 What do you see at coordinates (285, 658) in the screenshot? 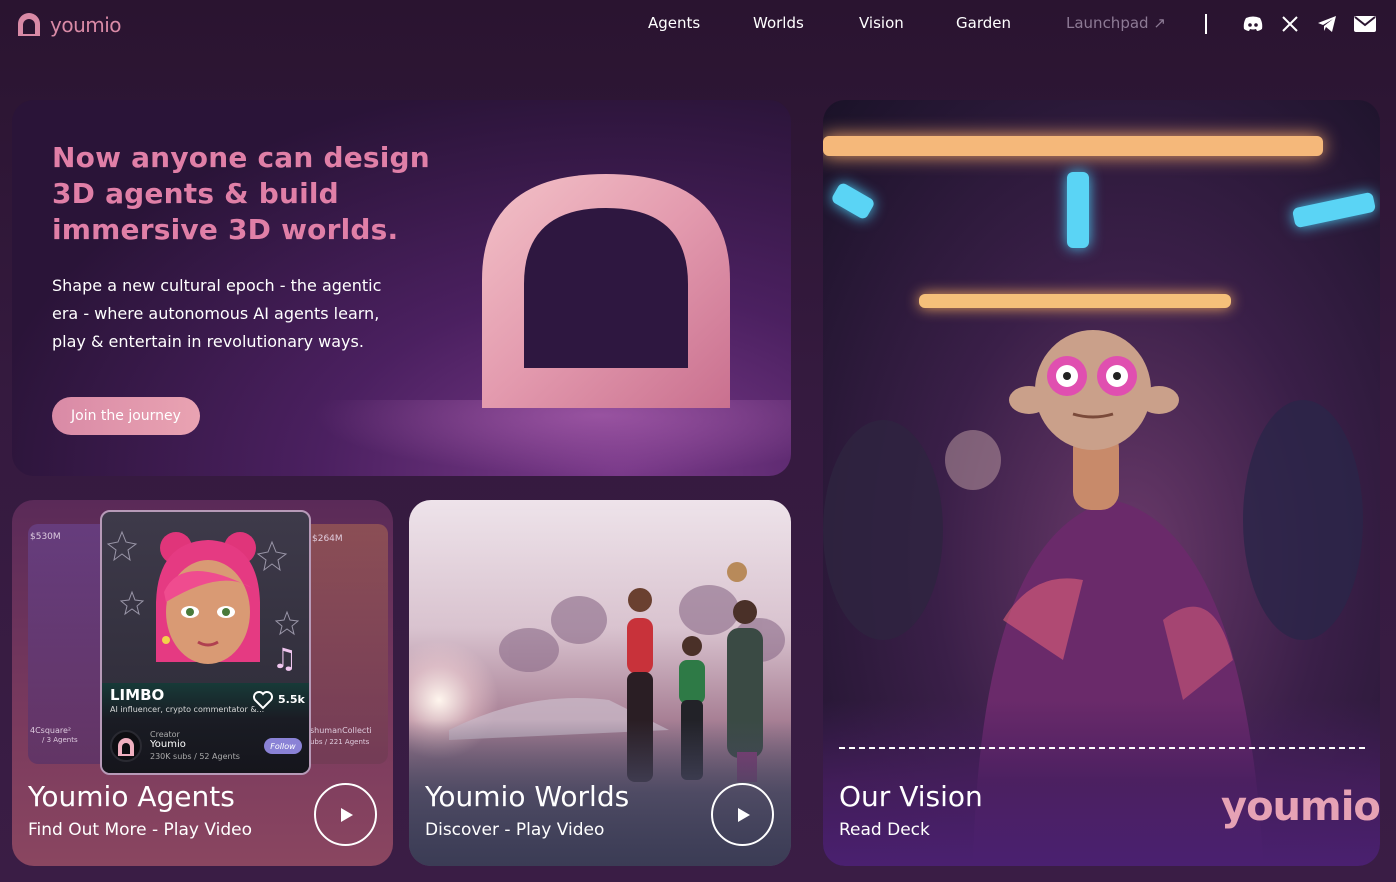
I see `music-note-icon: ♫` at bounding box center [285, 658].